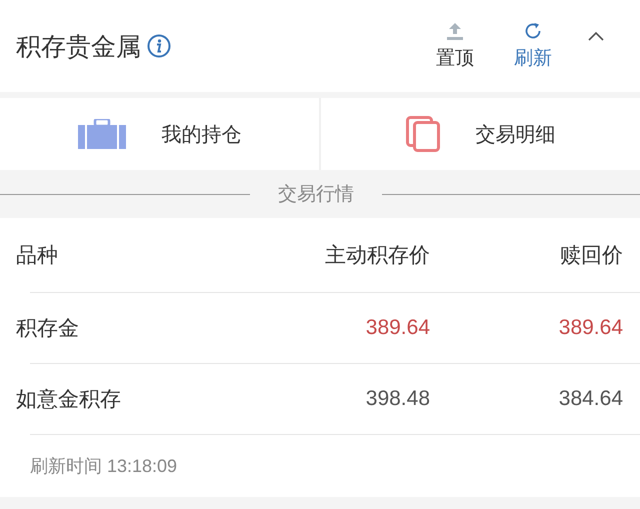 The image size is (640, 509). Describe the element at coordinates (316, 195) in the screenshot. I see `section-title: 交易行情` at that location.